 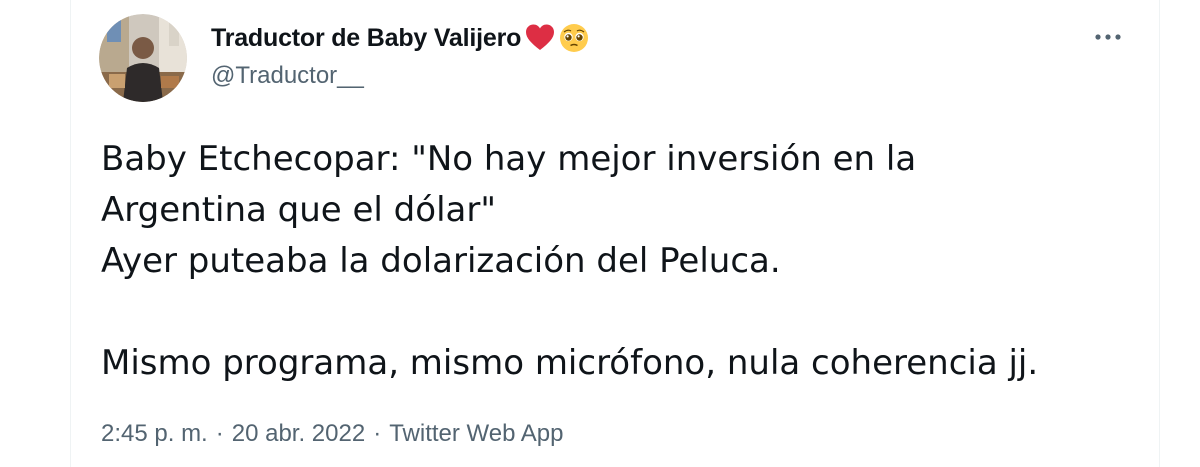 I want to click on avatar, so click(x=143, y=58).